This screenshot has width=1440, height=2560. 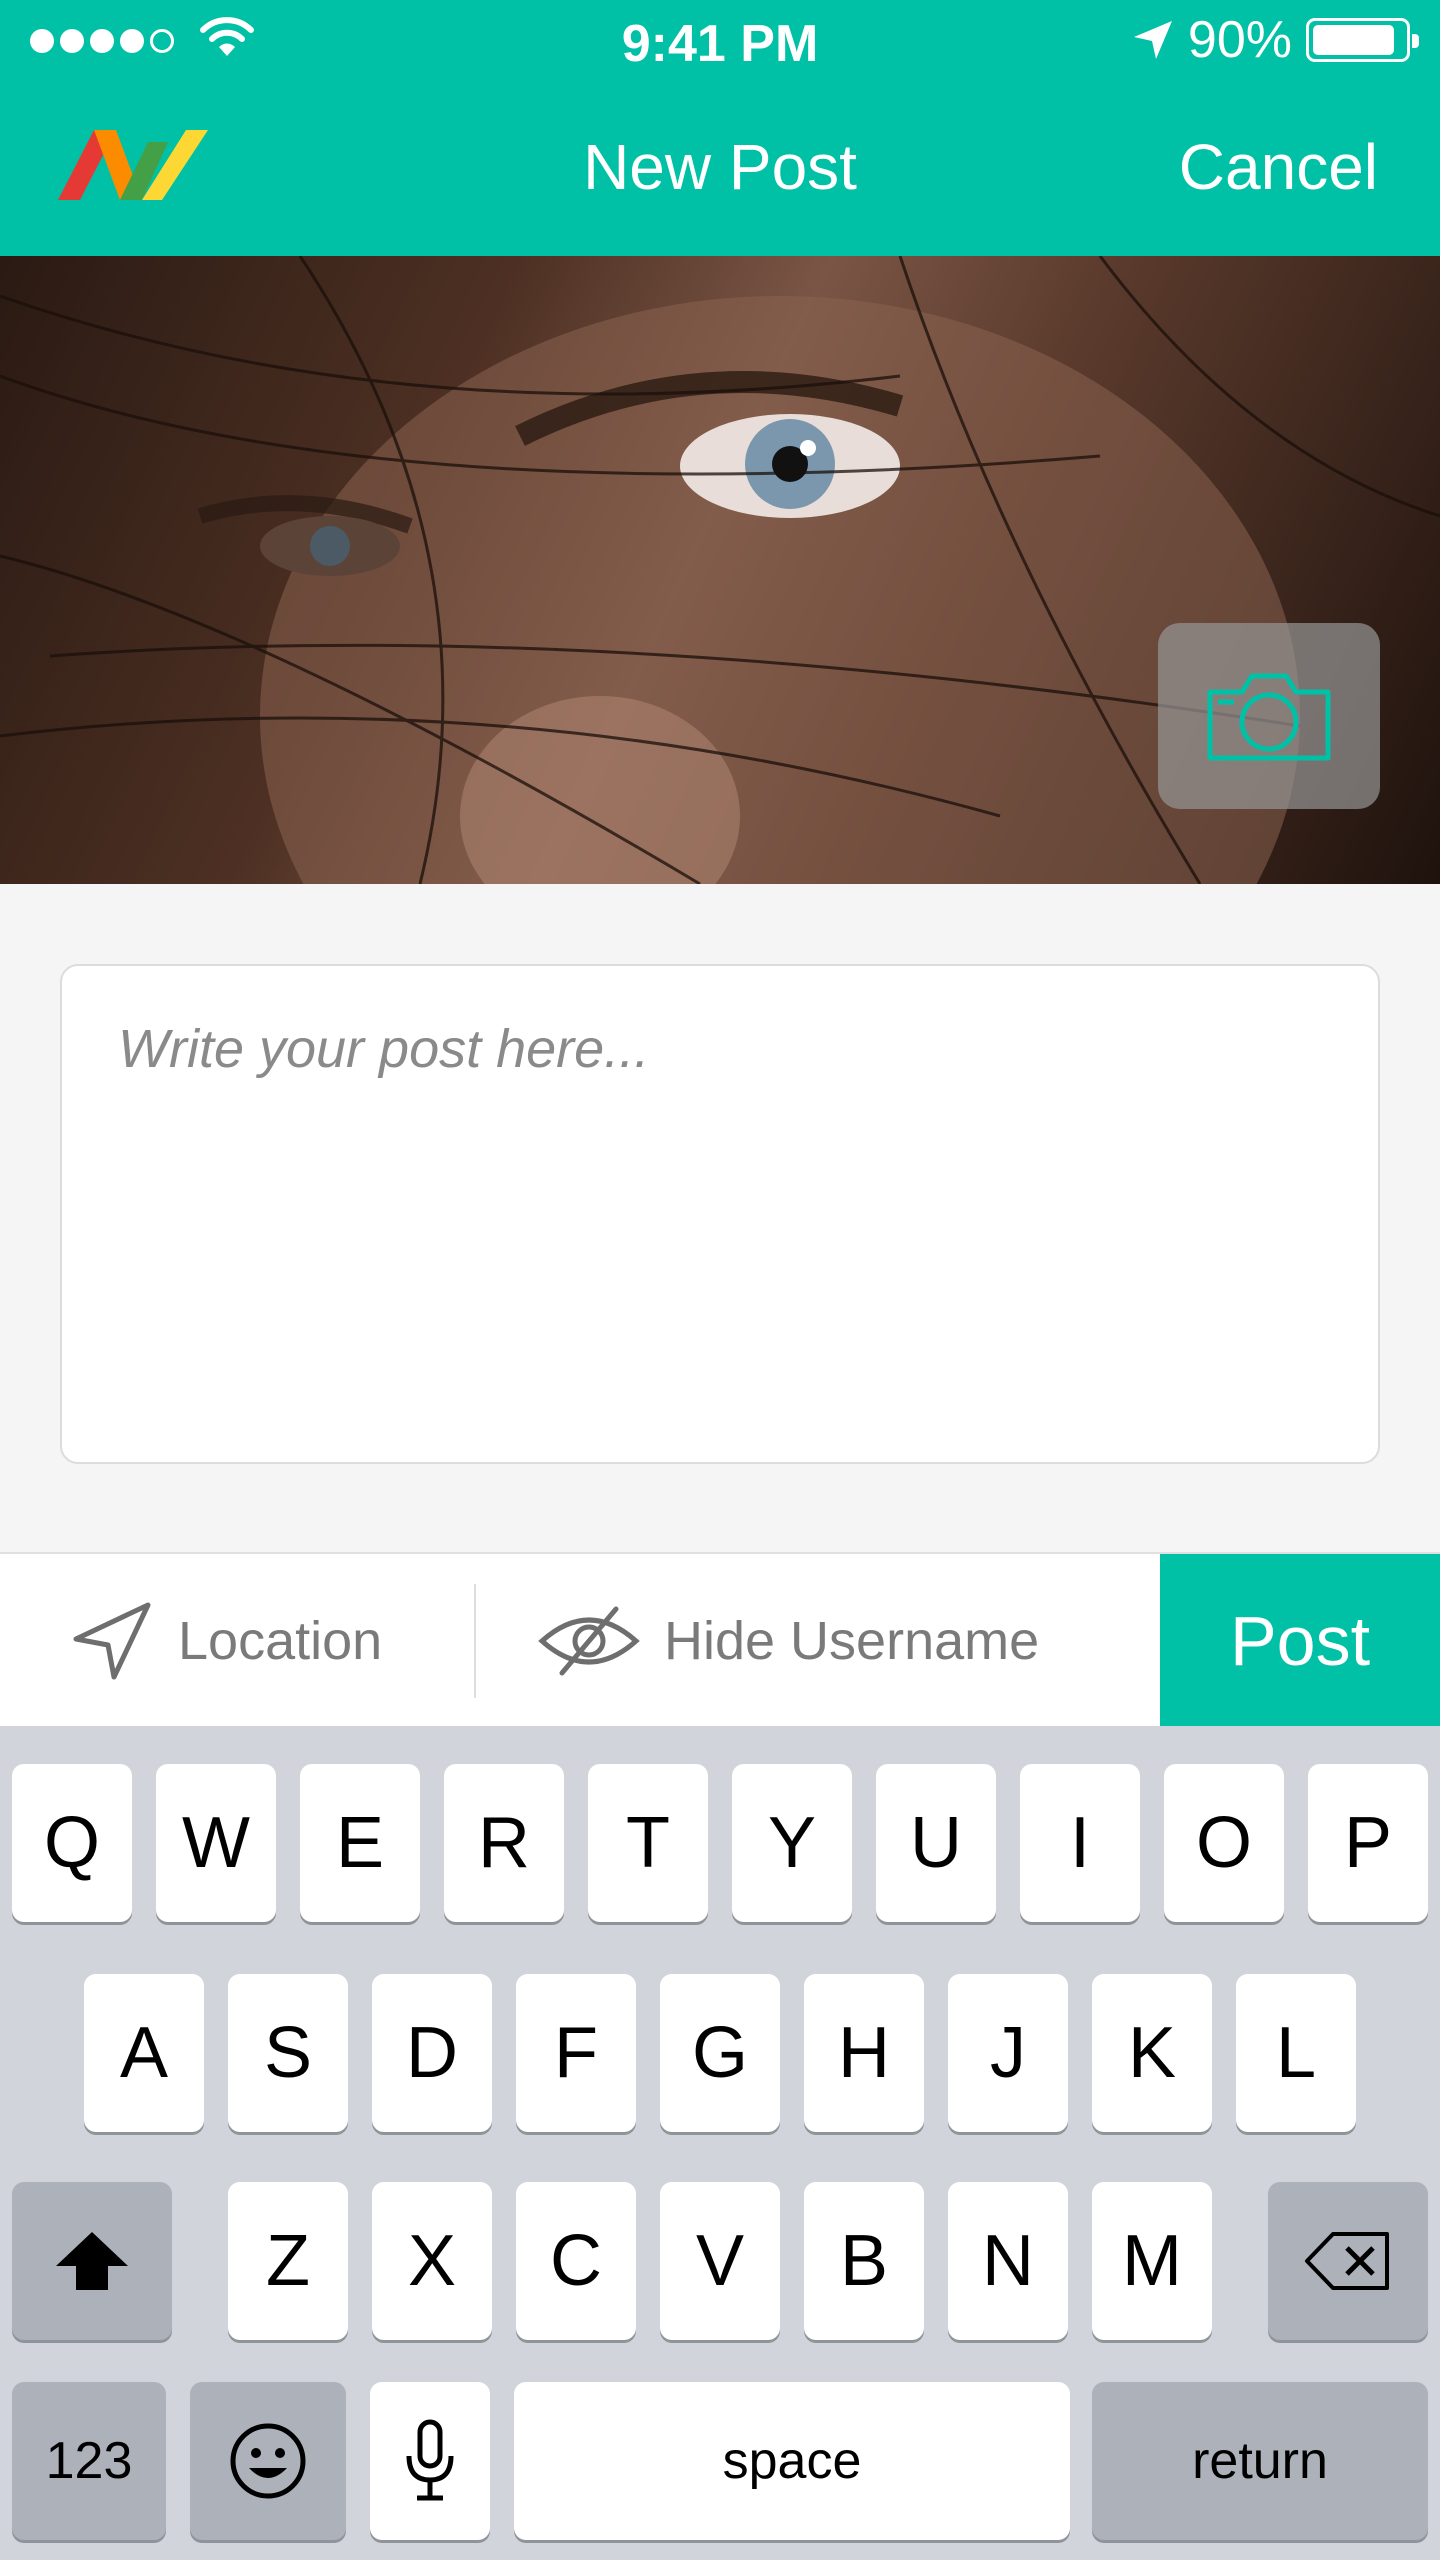 What do you see at coordinates (1368, 1843) in the screenshot?
I see `key-p: P` at bounding box center [1368, 1843].